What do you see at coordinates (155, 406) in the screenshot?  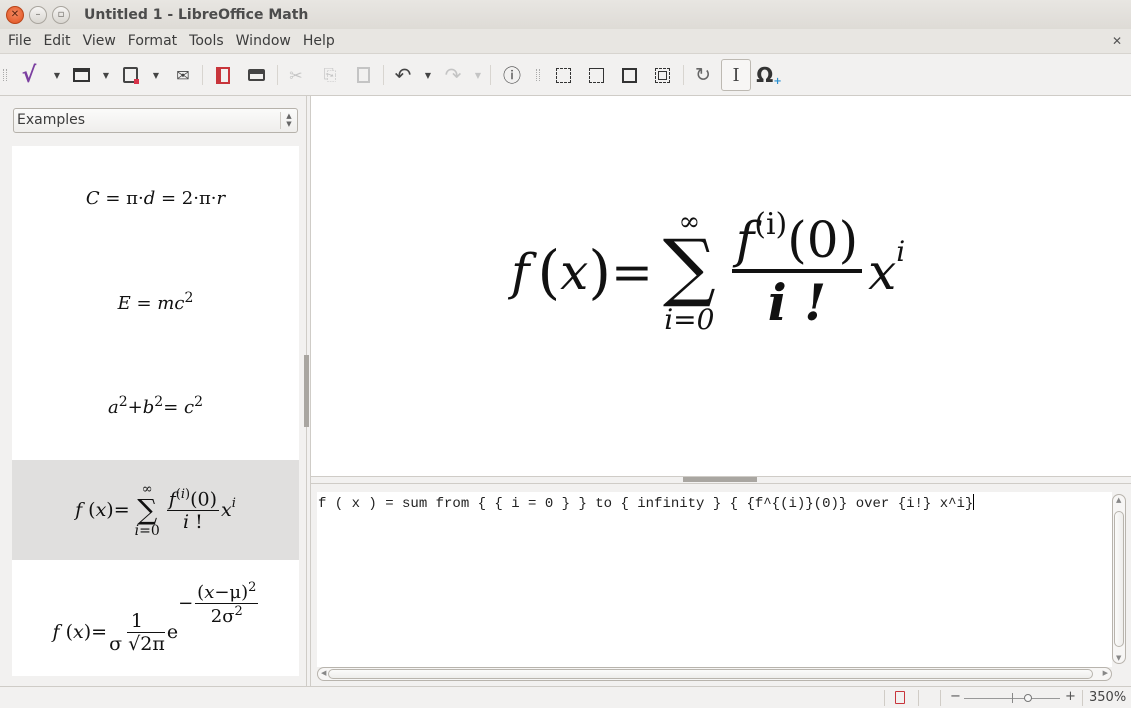 I see `example-pythagoras: a2+b2= c2` at bounding box center [155, 406].